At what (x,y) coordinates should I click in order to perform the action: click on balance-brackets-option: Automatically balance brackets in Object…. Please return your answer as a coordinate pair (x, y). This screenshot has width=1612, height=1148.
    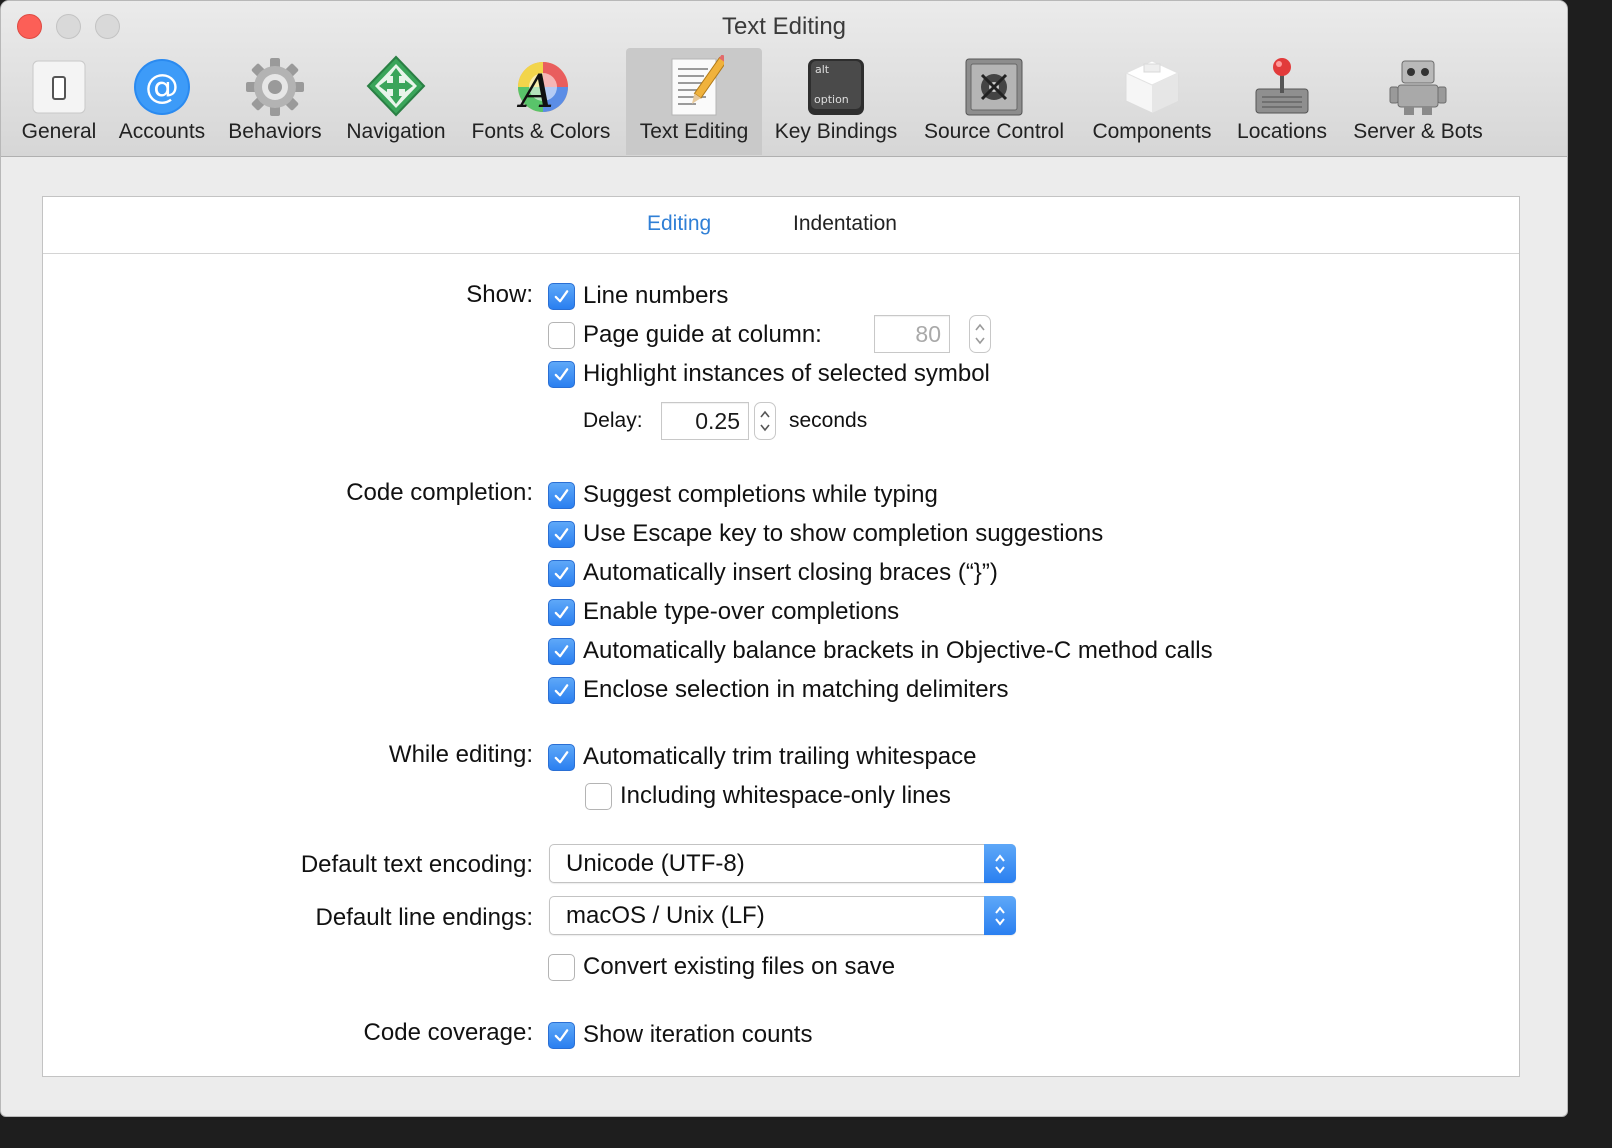
    Looking at the image, I should click on (880, 651).